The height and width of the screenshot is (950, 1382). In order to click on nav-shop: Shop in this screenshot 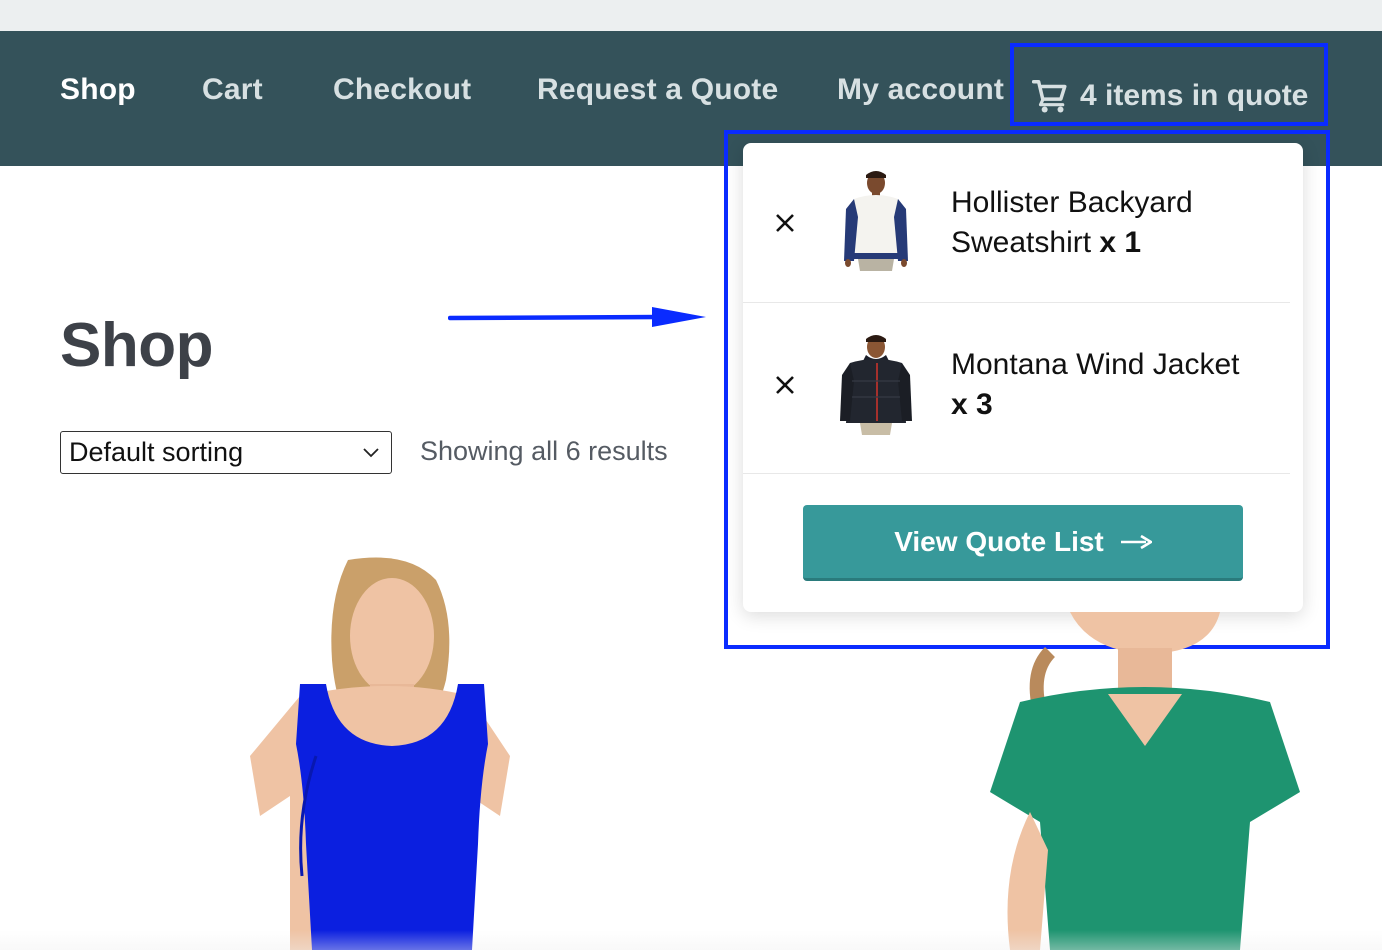, I will do `click(98, 90)`.